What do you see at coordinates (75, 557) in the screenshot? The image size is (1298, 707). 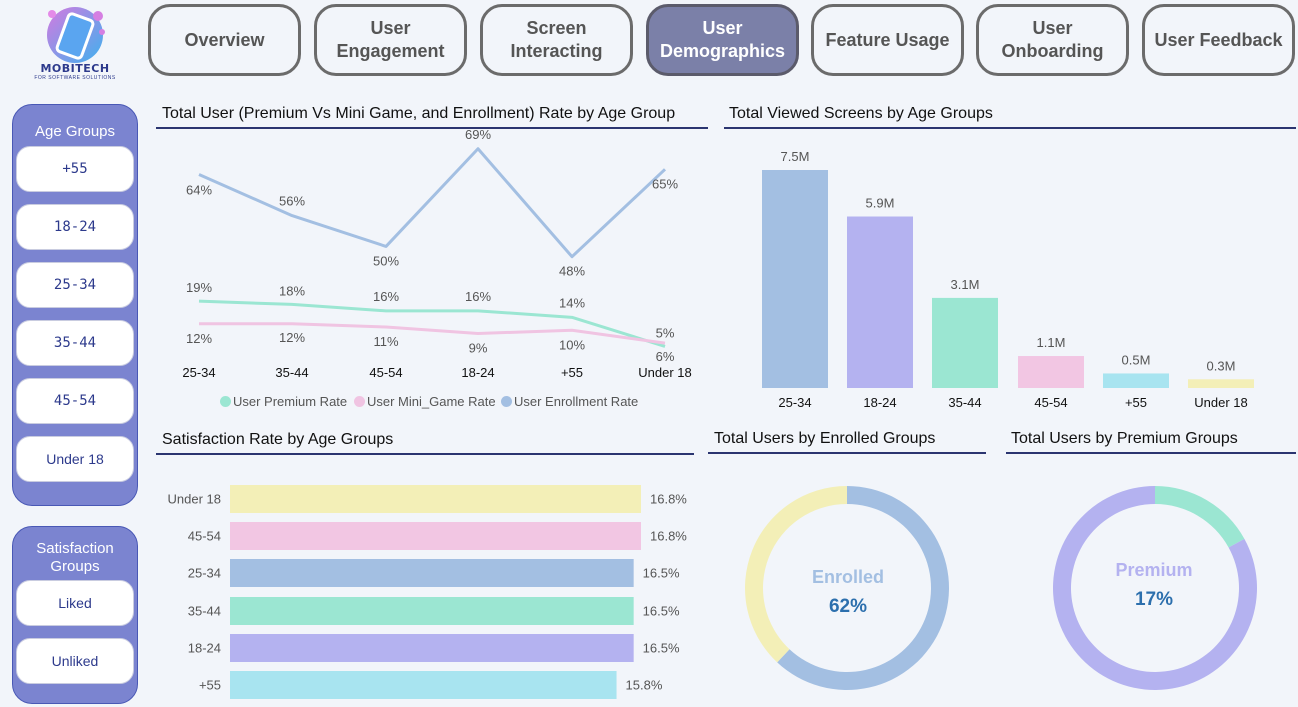 I see `satisfaction-groups-title: Satisfaction Groups` at bounding box center [75, 557].